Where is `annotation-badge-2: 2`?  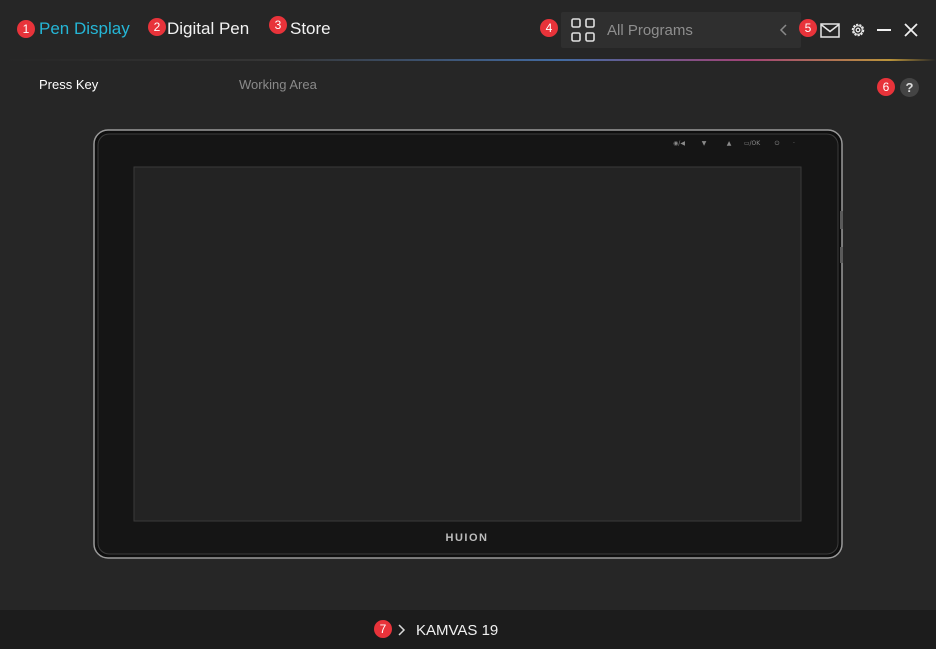
annotation-badge-2: 2 is located at coordinates (157, 27).